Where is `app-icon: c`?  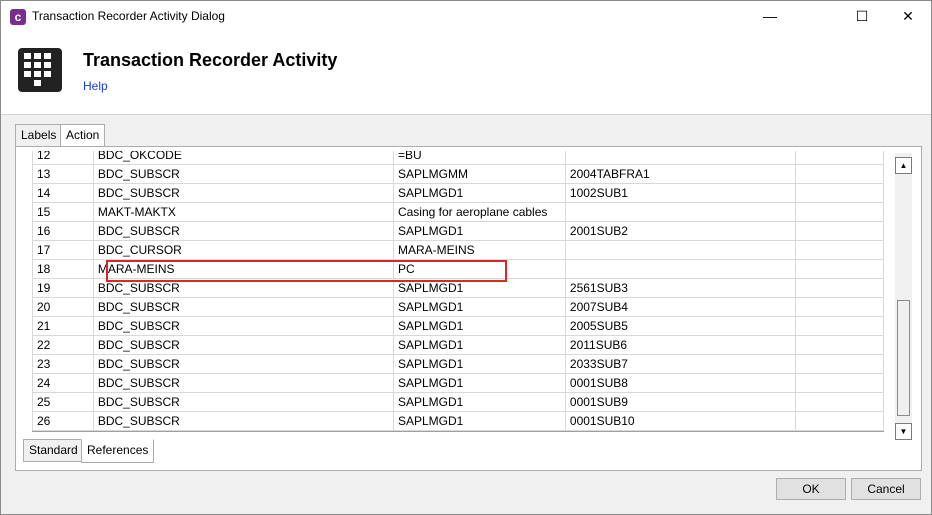 app-icon: c is located at coordinates (18, 17).